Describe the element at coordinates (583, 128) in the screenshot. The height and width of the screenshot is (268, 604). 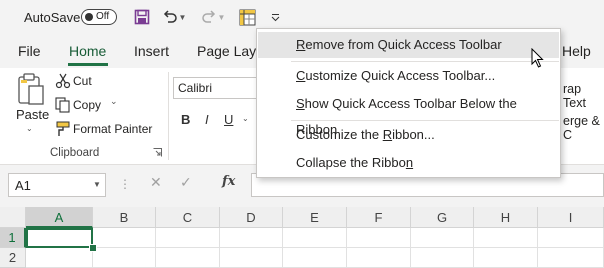
I see `merge-center-button: erge & C` at that location.